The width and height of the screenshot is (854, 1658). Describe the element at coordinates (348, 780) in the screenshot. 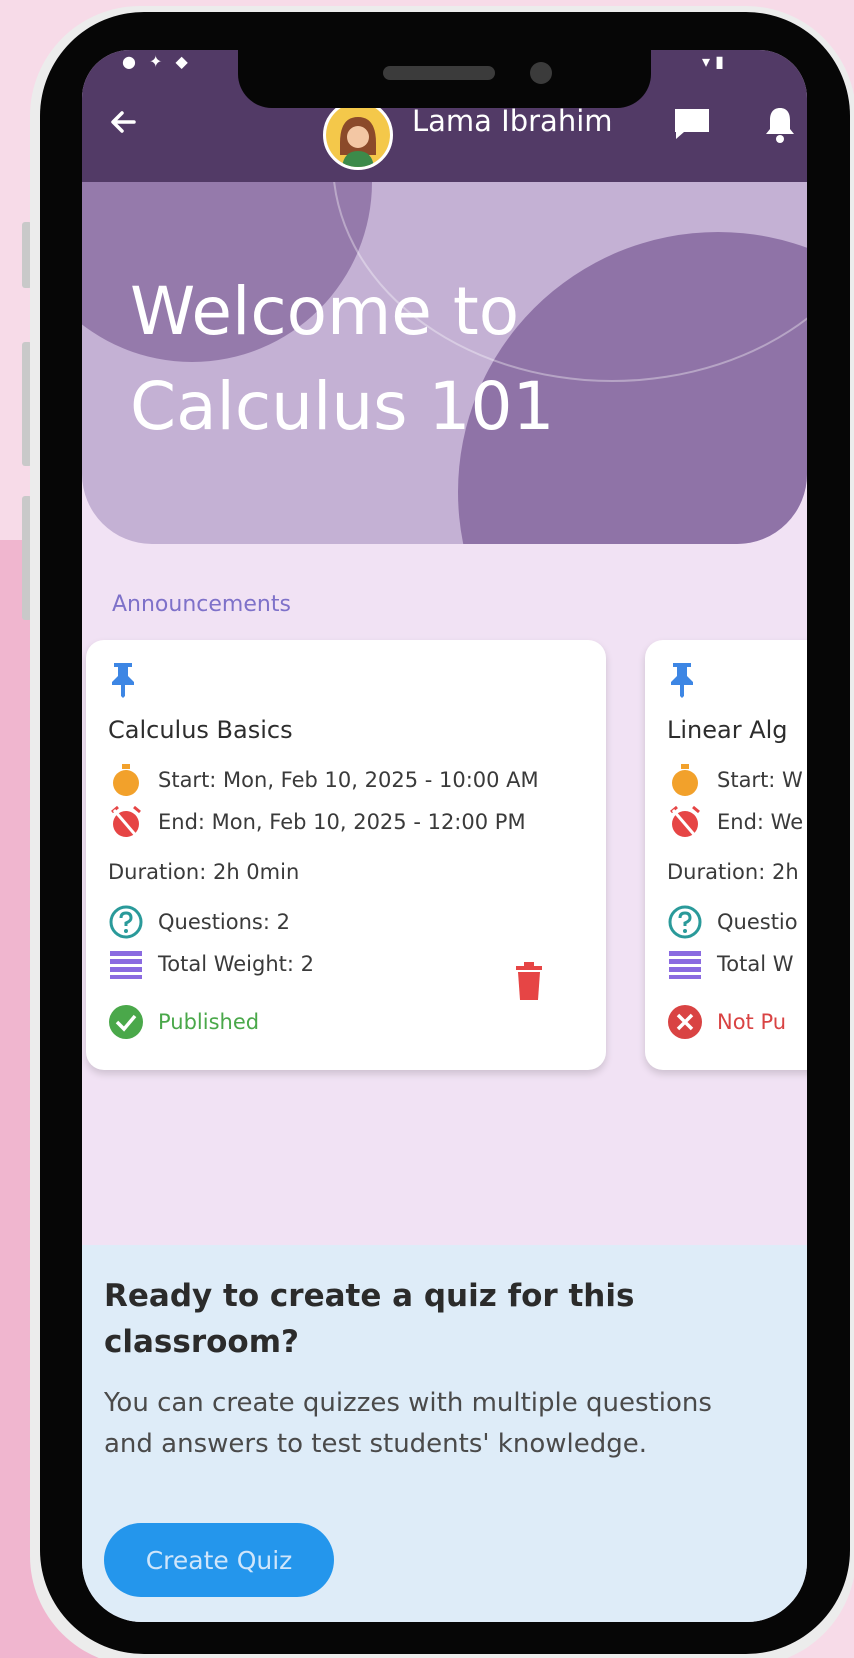

I see `start-time: Start: Mon, Feb 10, 2025 - 10:00 AM` at that location.